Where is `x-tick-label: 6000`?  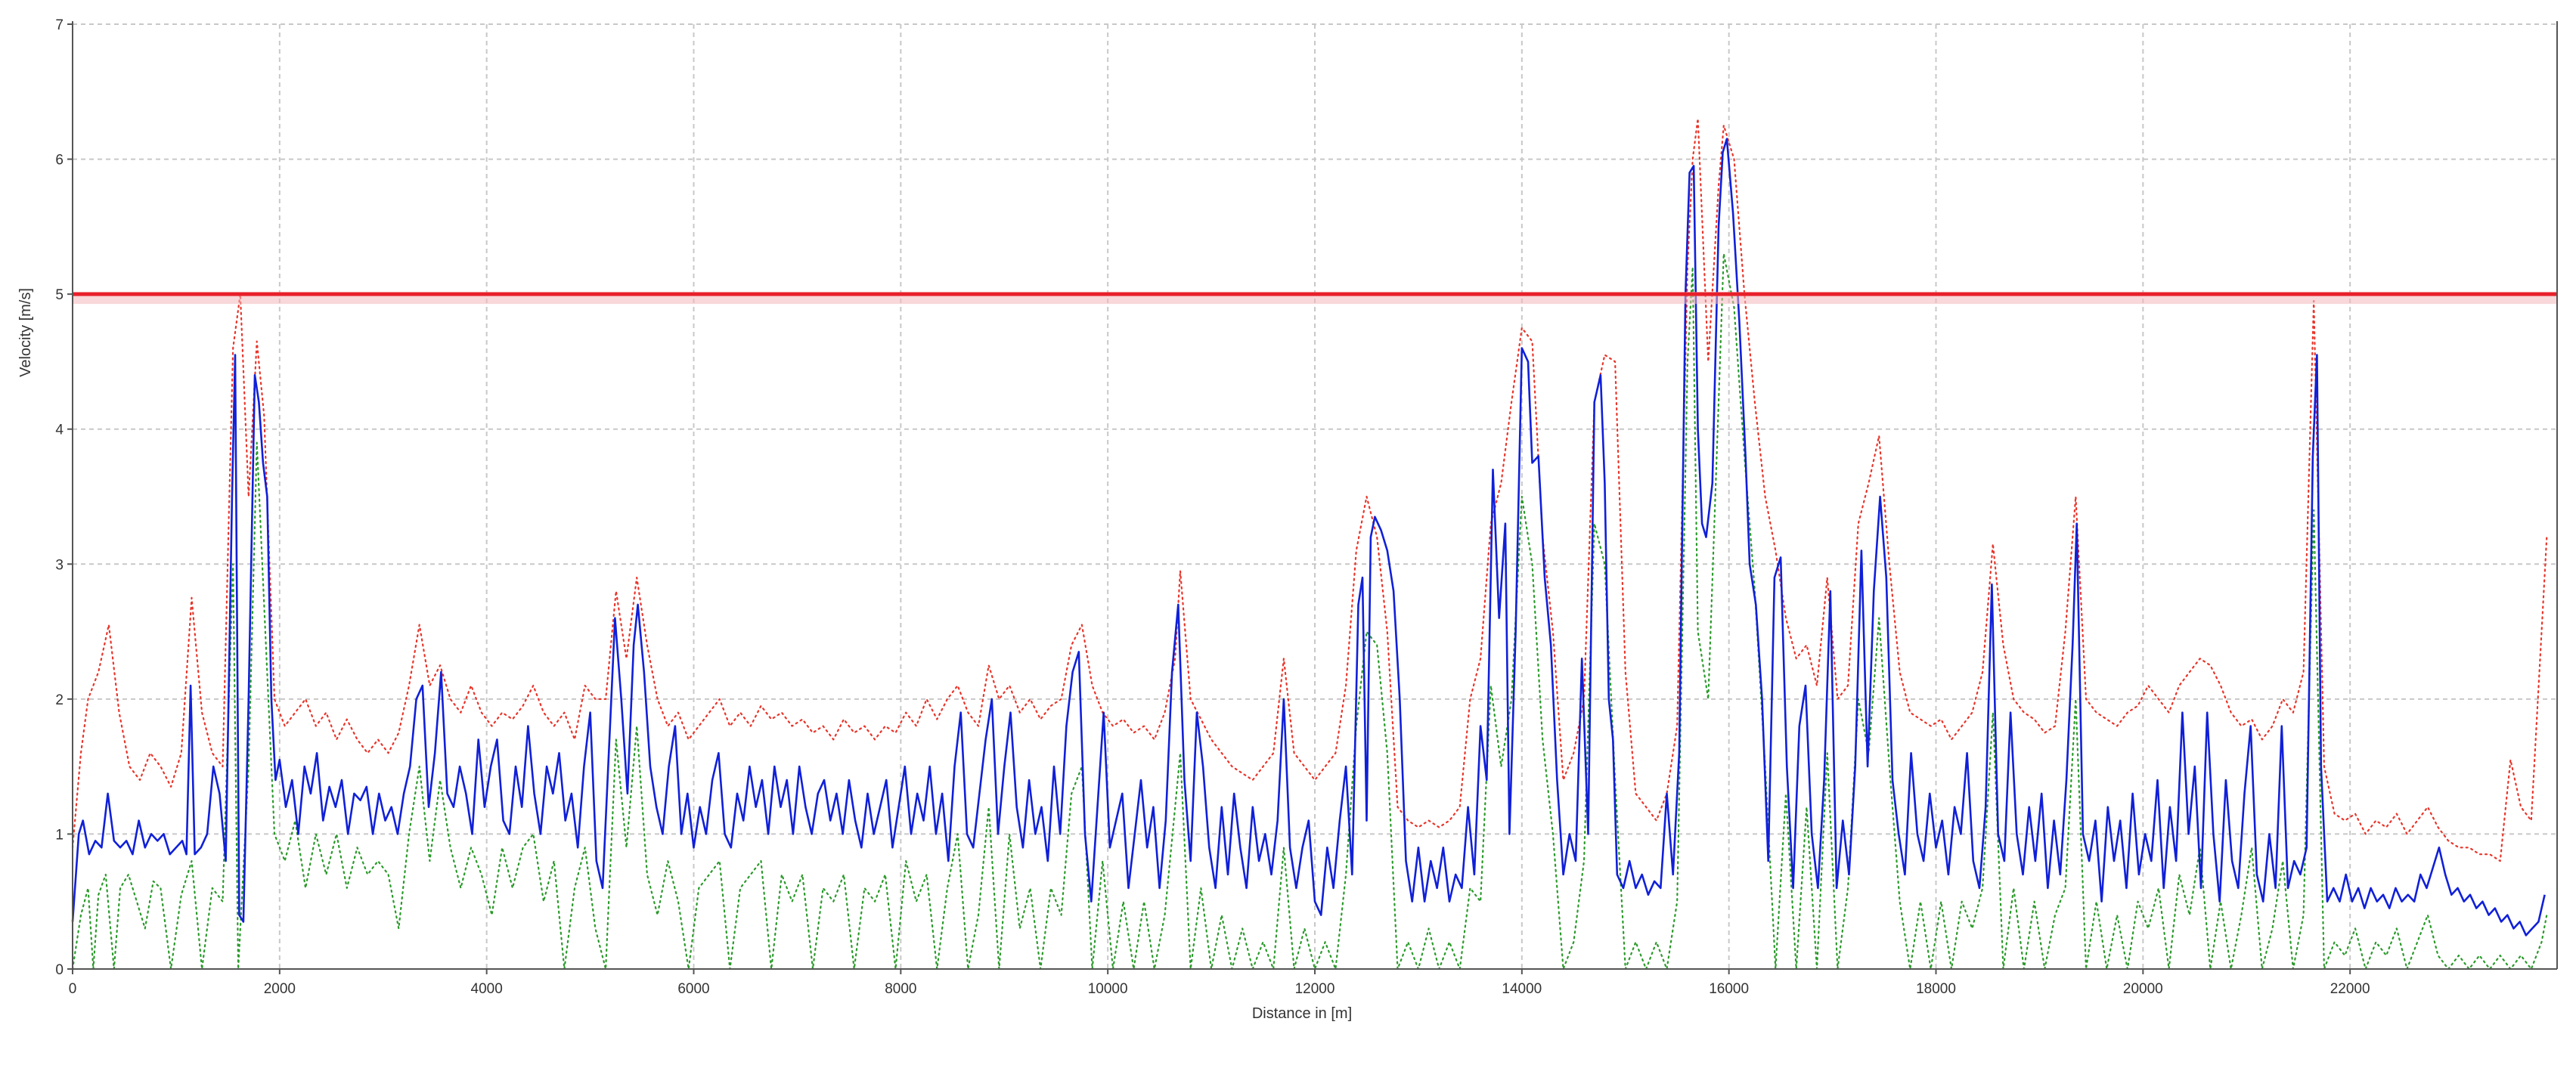
x-tick-label: 6000 is located at coordinates (693, 989).